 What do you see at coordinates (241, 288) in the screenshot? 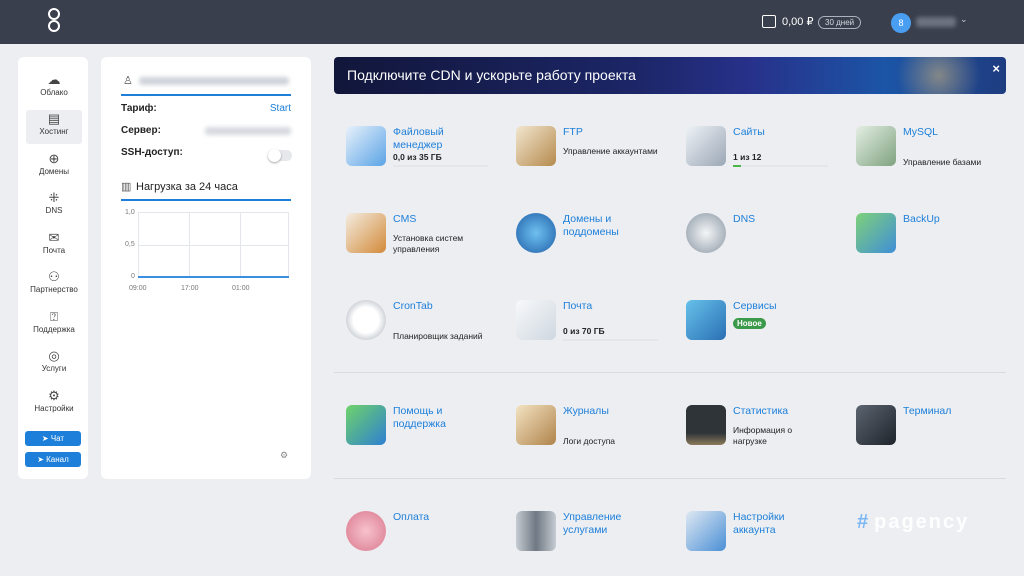
I see `x-tick: 01:00` at bounding box center [241, 288].